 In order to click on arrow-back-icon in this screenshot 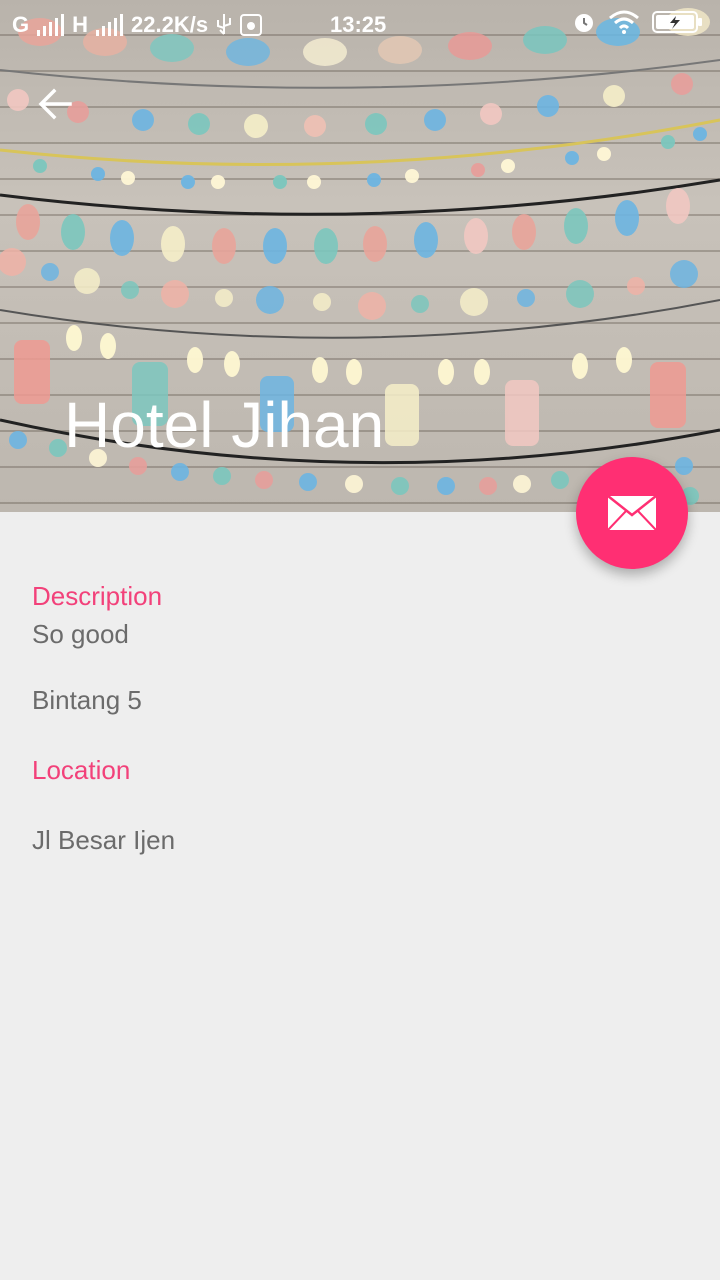, I will do `click(55, 104)`.